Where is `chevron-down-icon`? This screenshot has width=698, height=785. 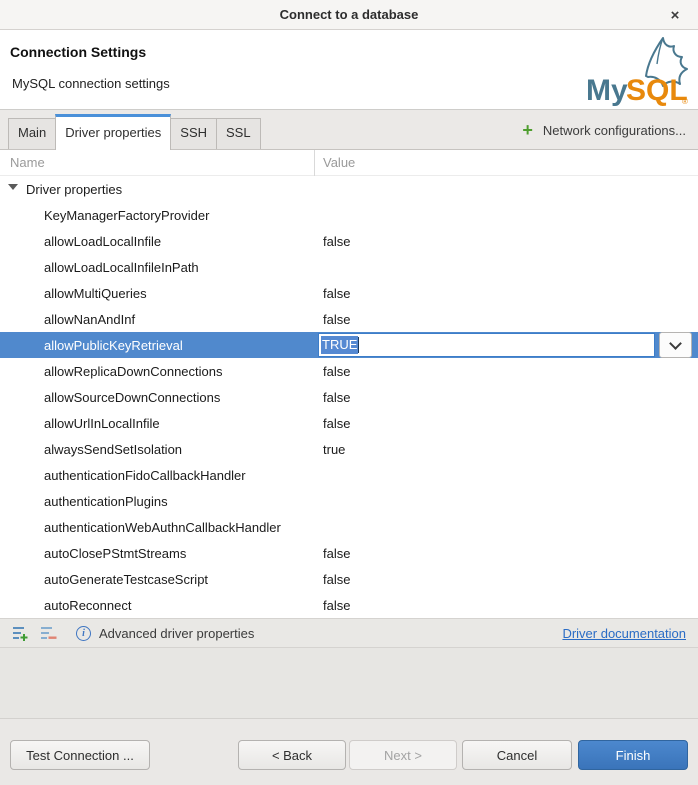 chevron-down-icon is located at coordinates (675, 343).